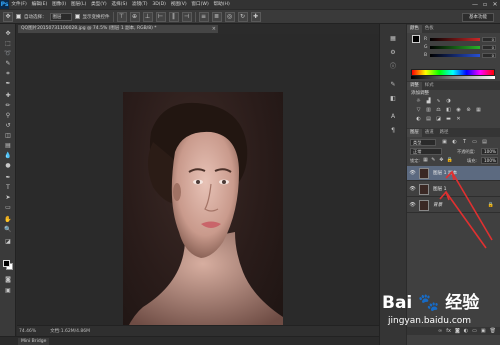  I want to click on filter-adjustment-icon: ◐, so click(454, 142).